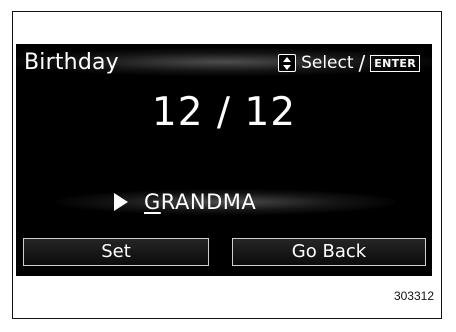  I want to click on screen-title: Birthday, so click(71, 62).